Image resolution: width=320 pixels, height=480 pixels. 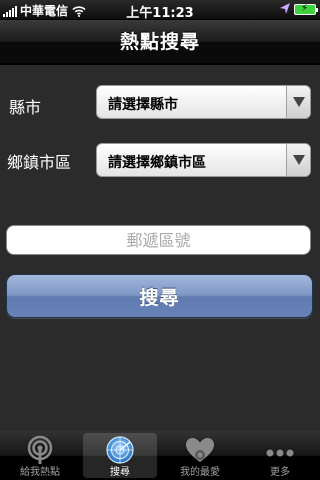 I want to click on district-picker-value: 請選擇鄉鎮市區, so click(x=157, y=163).